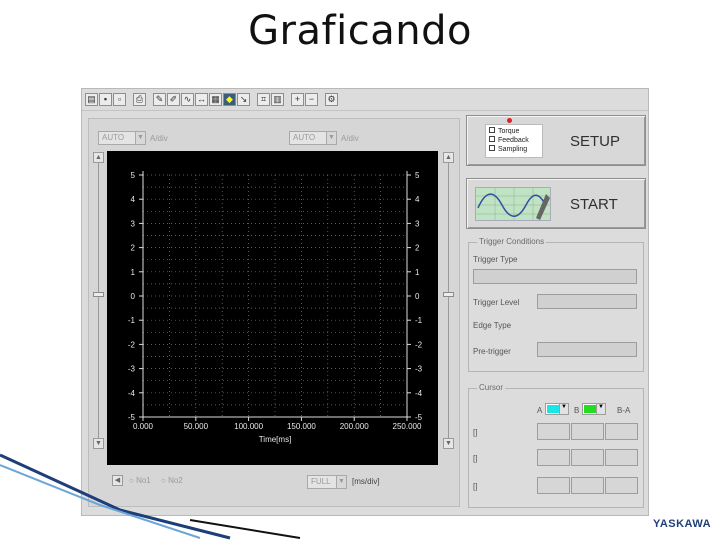 Image resolution: width=720 pixels, height=540 pixels. Describe the element at coordinates (113, 137) in the screenshot. I see `left-scale-value: AUTO` at that location.